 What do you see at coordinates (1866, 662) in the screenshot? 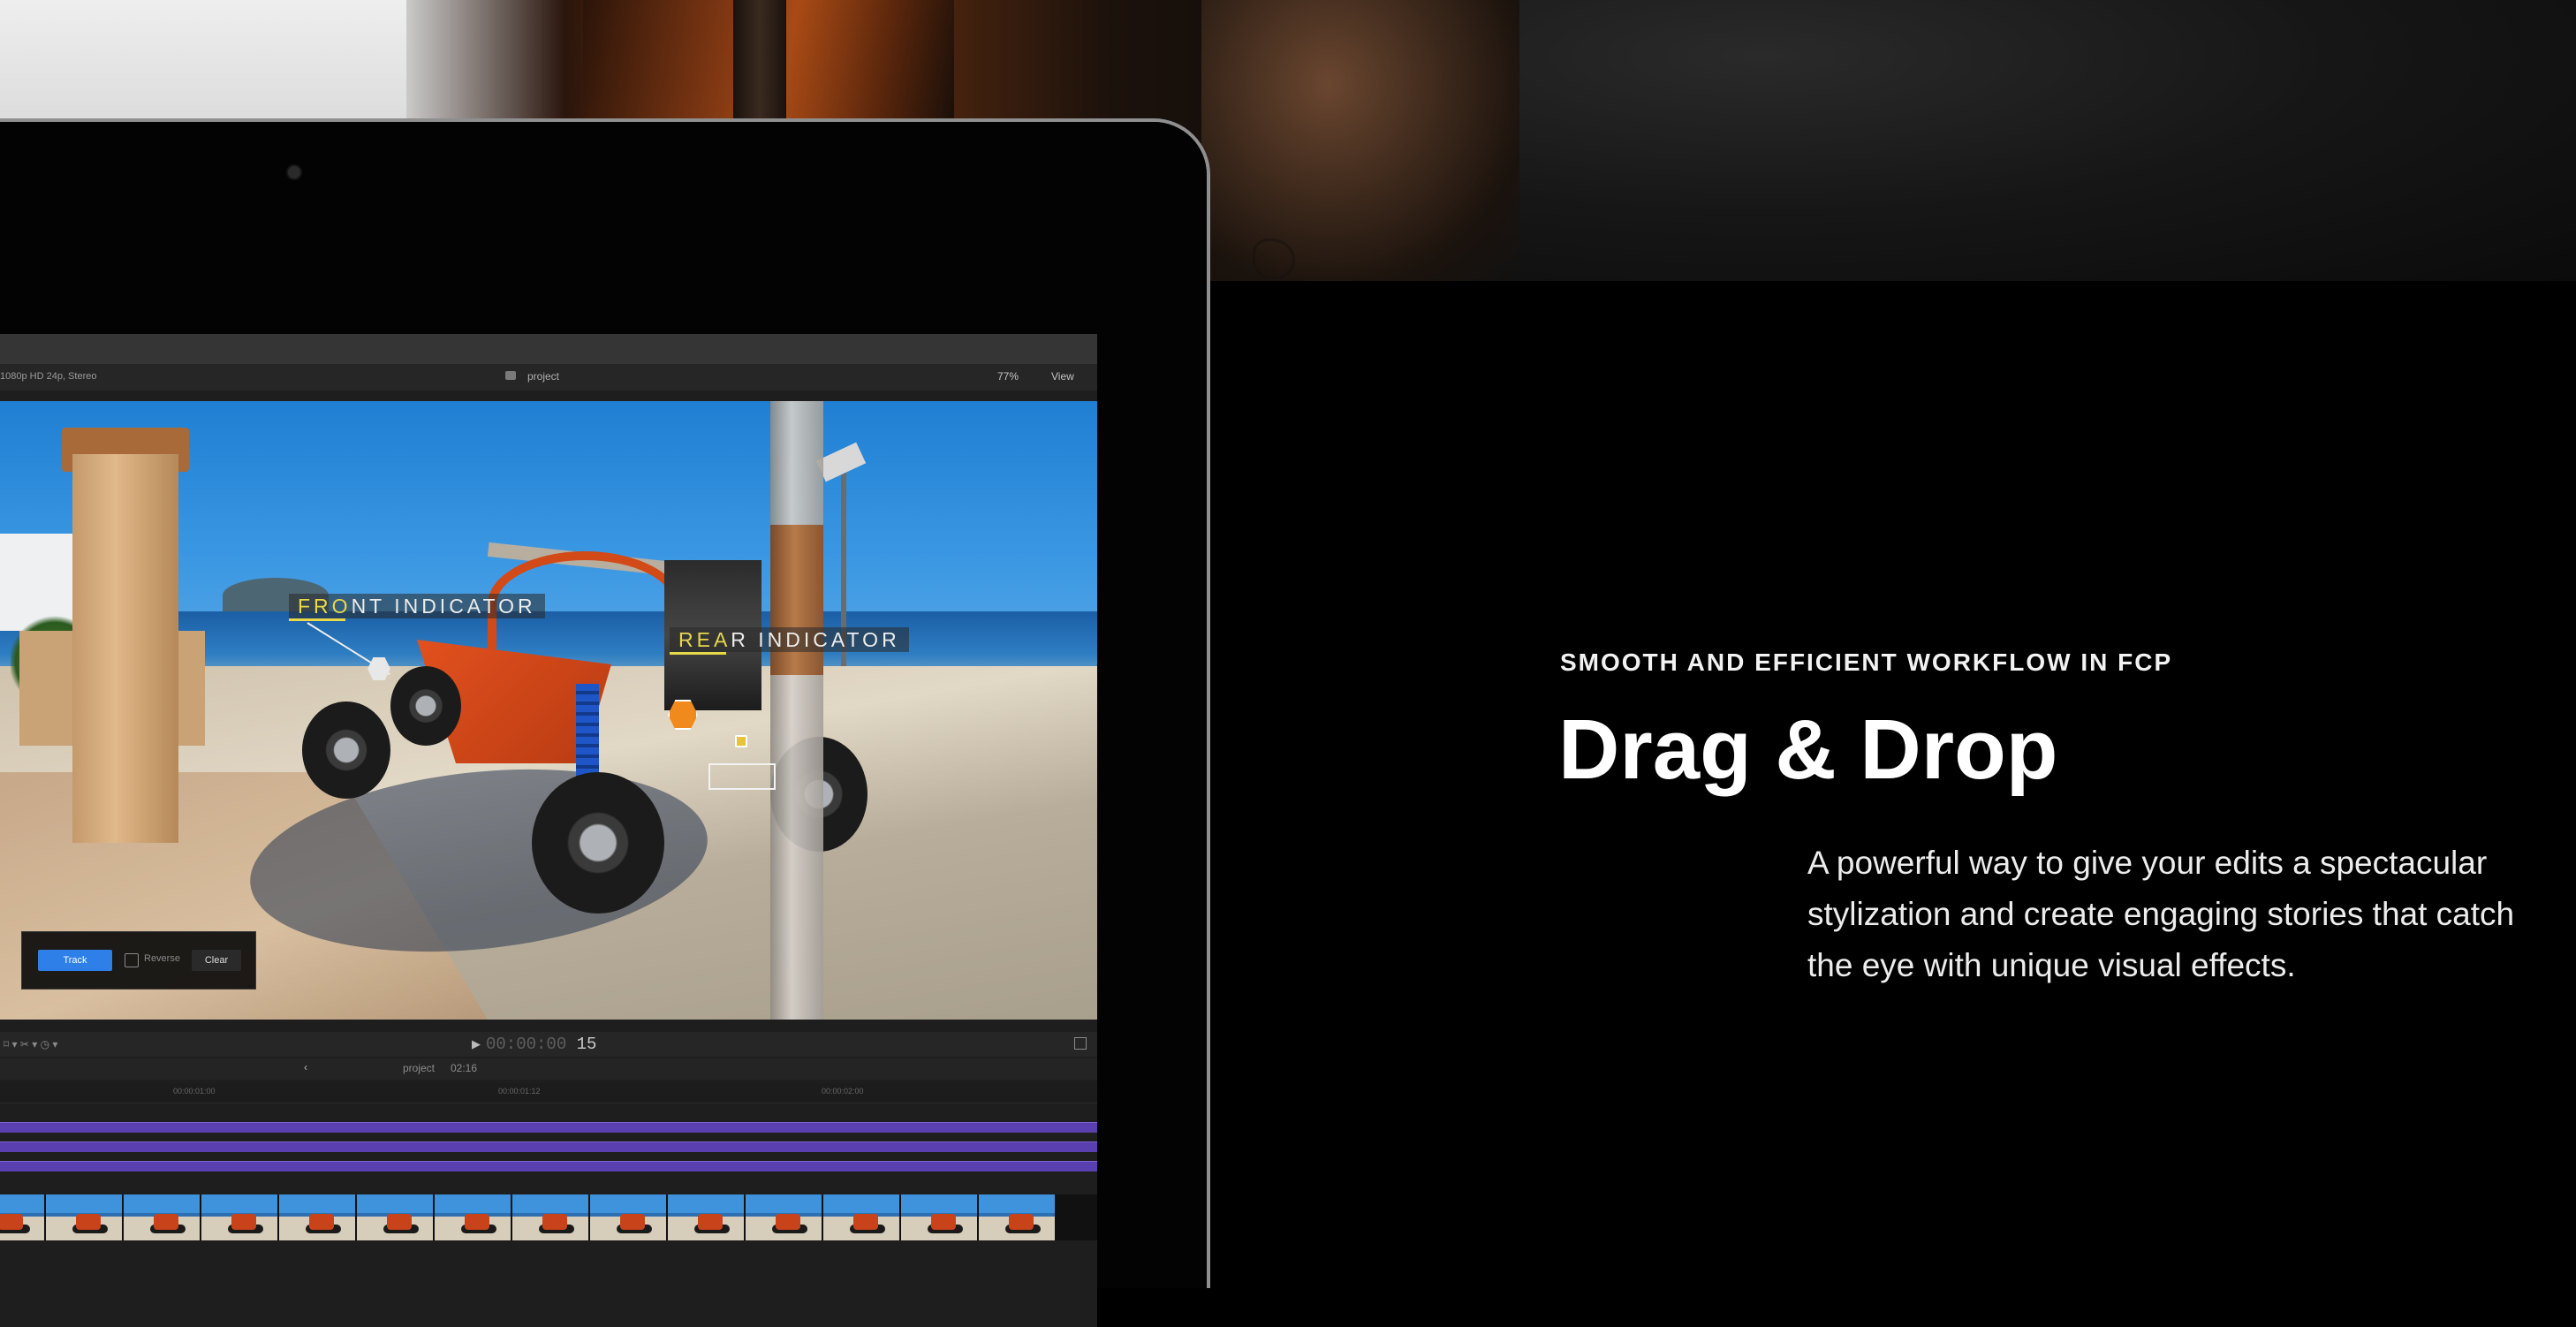
I see `section-eyebrow: SMOOTH AND EFFICIENT WORKFLOW IN FCP` at bounding box center [1866, 662].